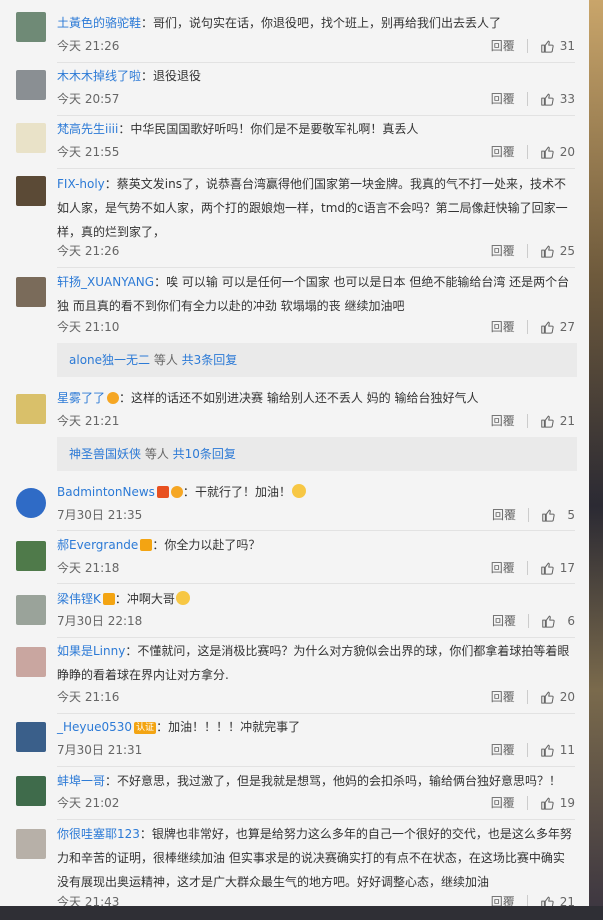 This screenshot has width=603, height=920. What do you see at coordinates (533, 151) in the screenshot?
I see `comment-actions: 回覆 20` at bounding box center [533, 151].